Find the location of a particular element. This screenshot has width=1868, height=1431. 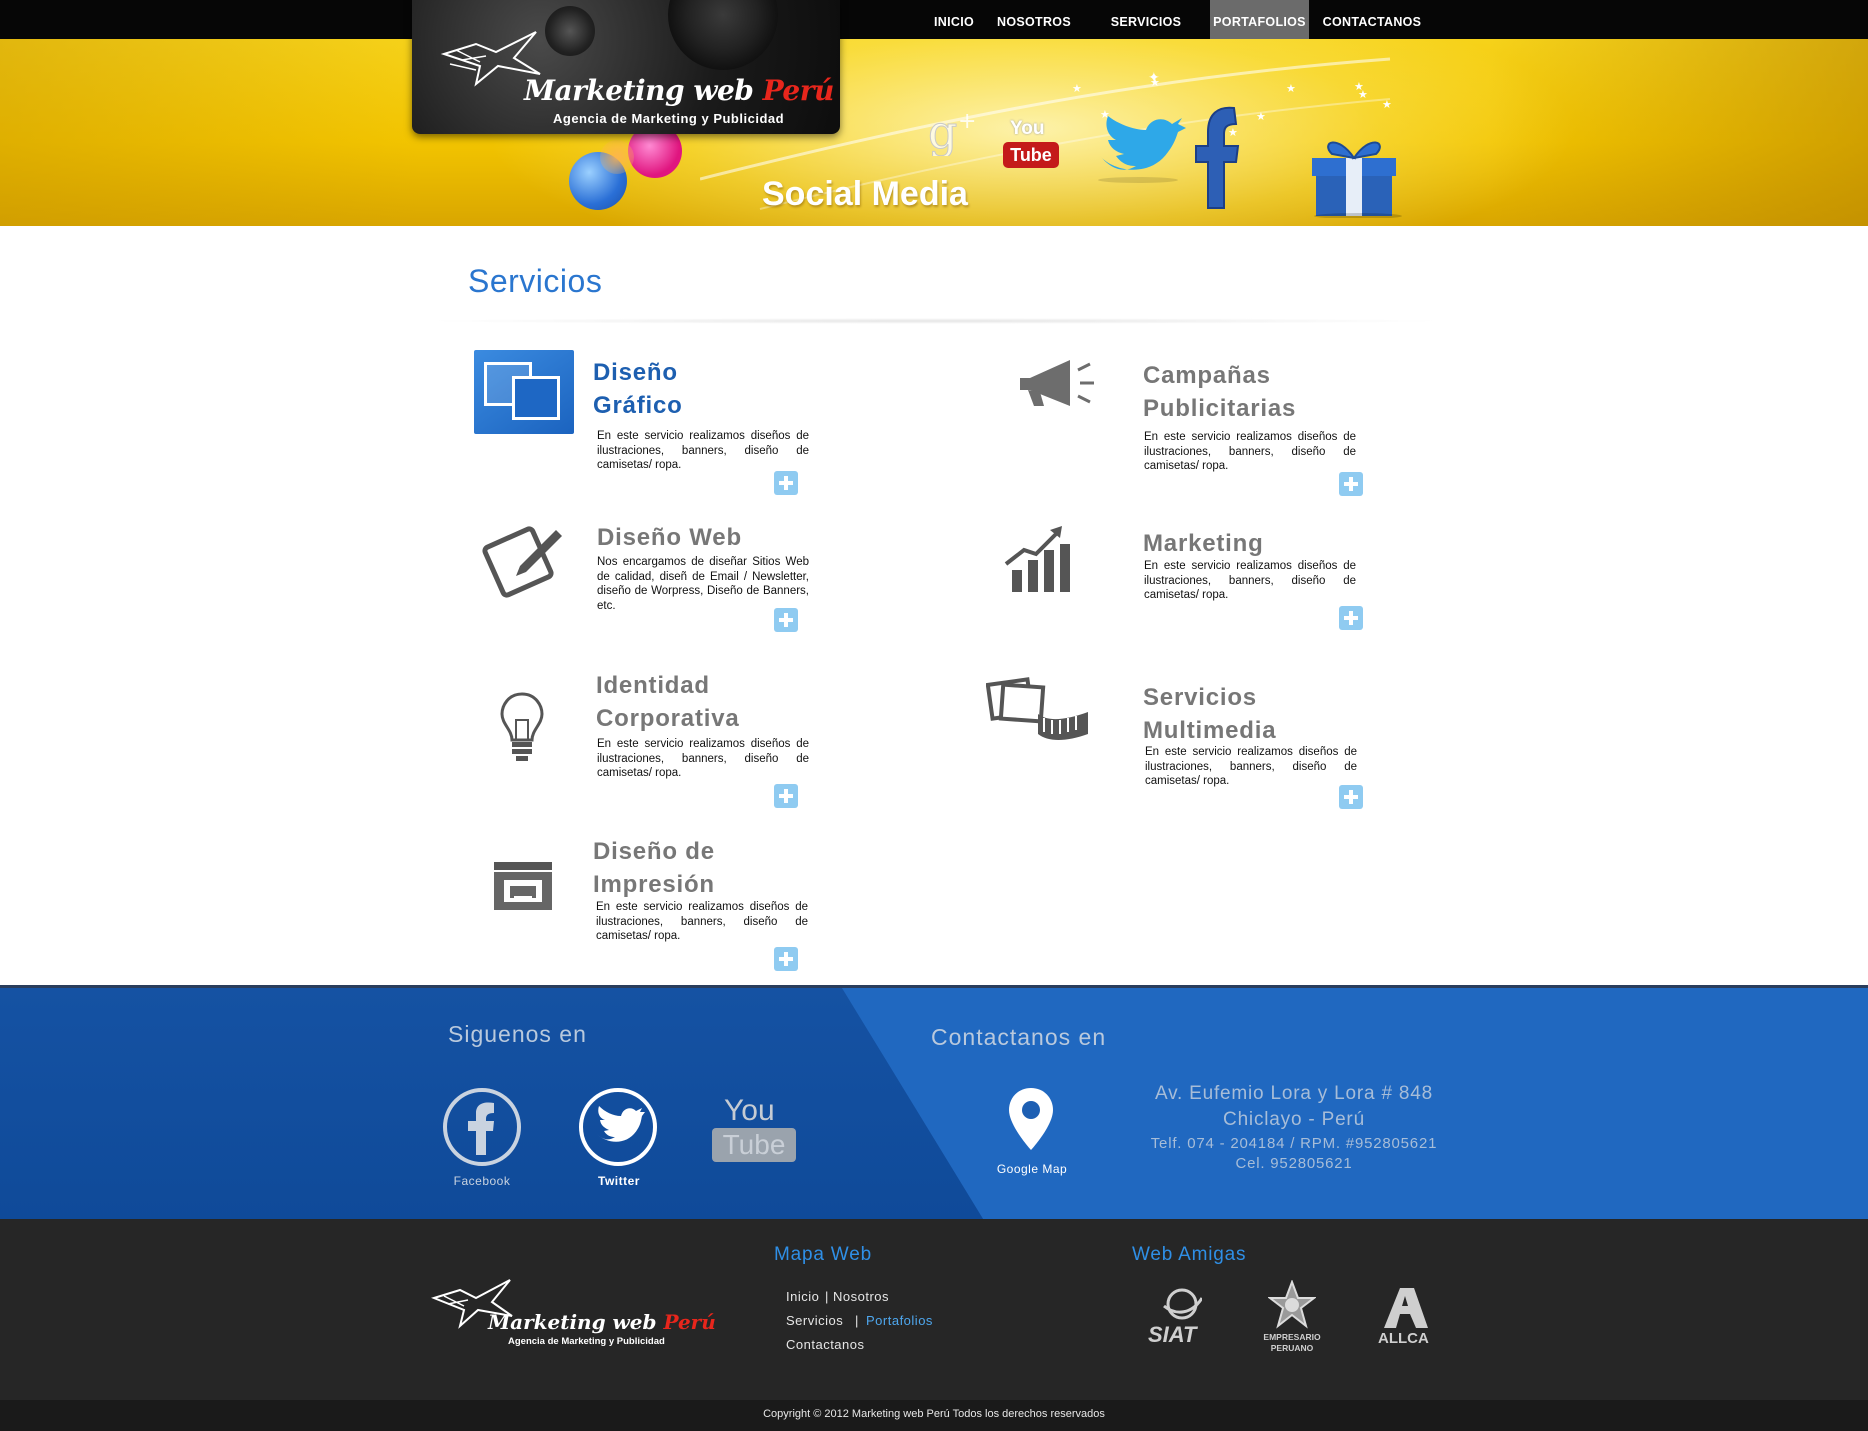

brand-name: Marketing web Perú is located at coordinates (679, 90).